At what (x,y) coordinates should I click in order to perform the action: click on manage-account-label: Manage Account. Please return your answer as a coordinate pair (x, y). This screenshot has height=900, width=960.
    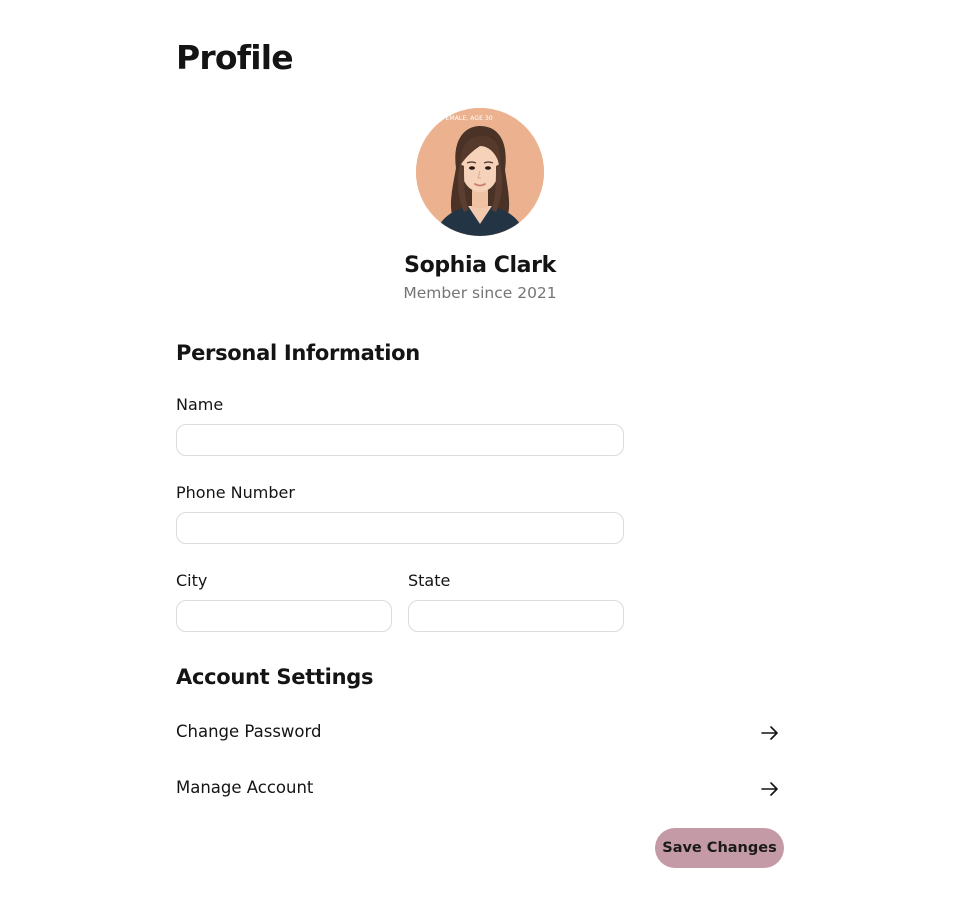
    Looking at the image, I should click on (245, 787).